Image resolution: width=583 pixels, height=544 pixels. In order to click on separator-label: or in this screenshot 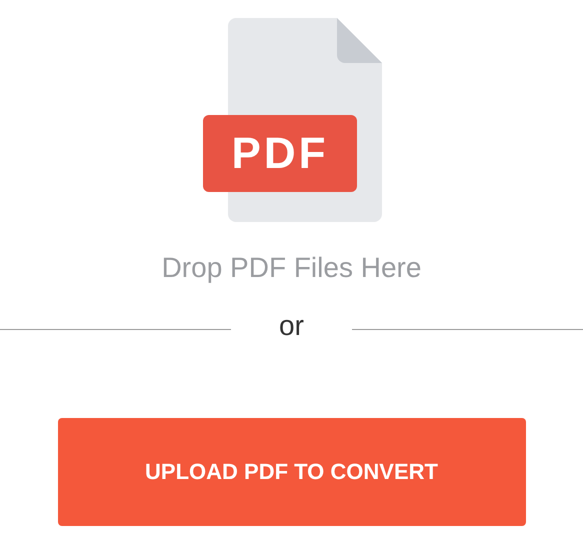, I will do `click(291, 326)`.